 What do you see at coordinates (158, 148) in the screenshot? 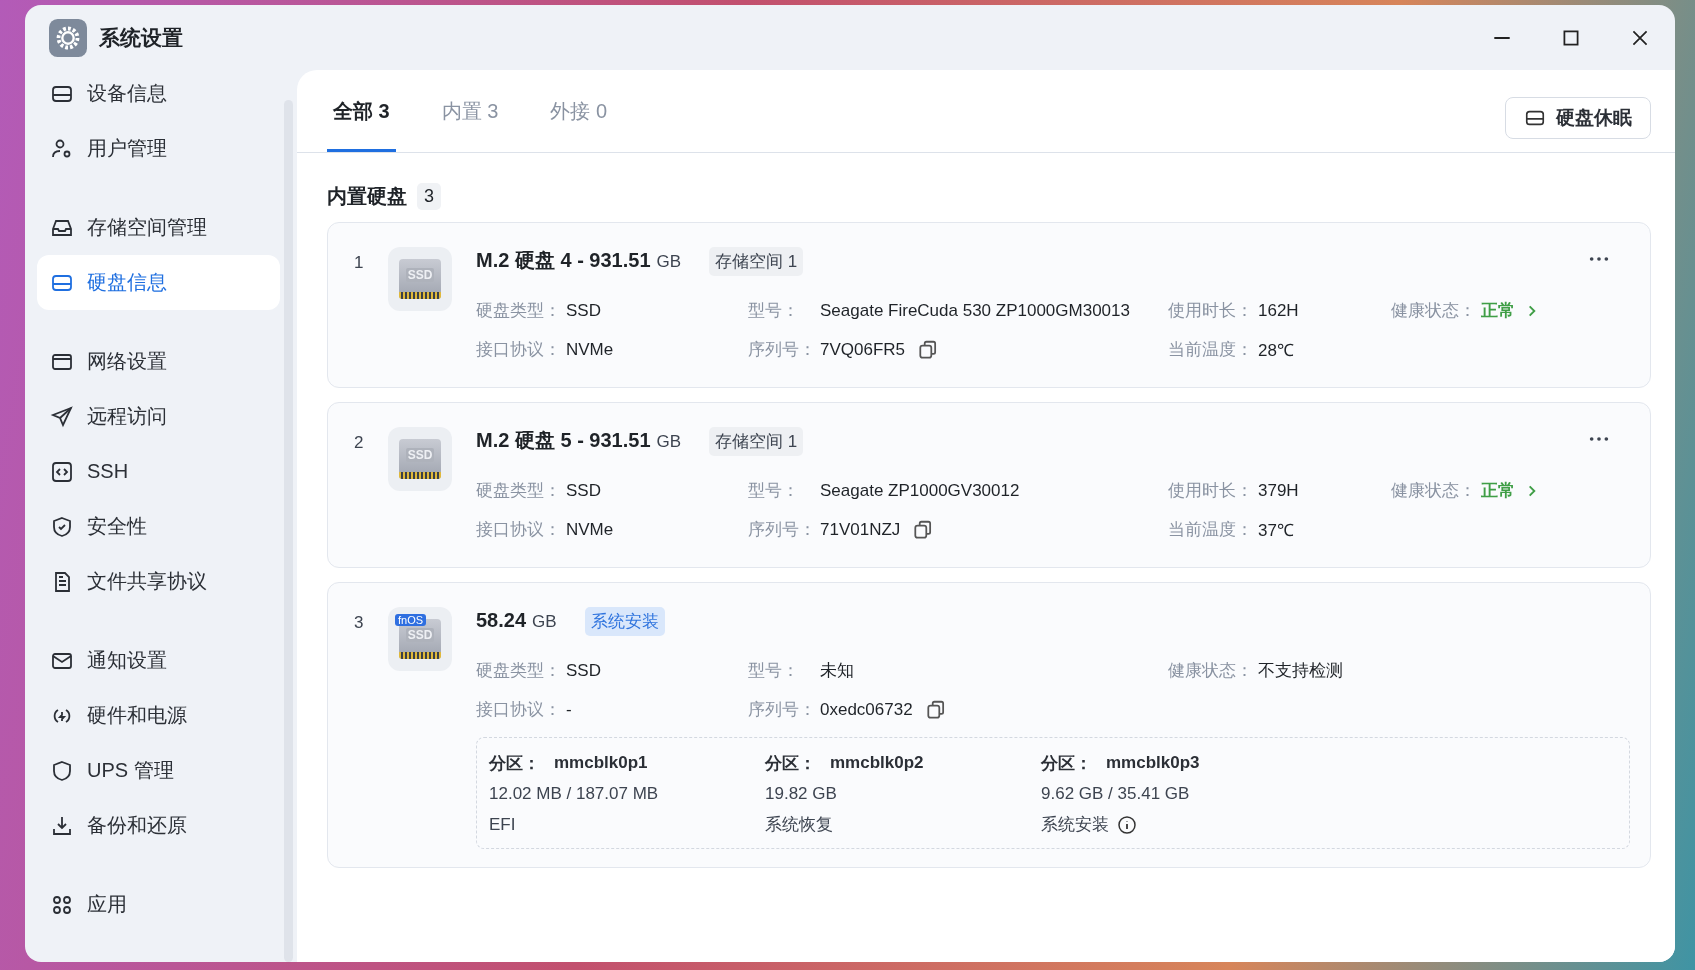
I see `sidebar-item: 用户管理` at bounding box center [158, 148].